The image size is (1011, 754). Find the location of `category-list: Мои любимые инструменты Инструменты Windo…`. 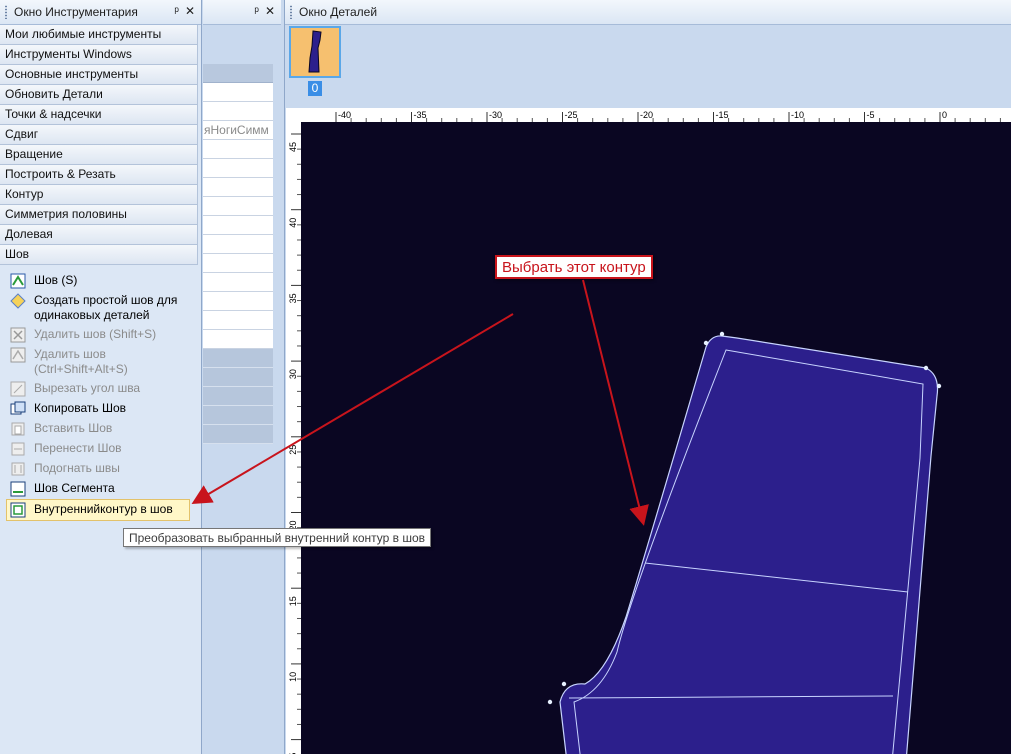

category-list: Мои любимые инструменты Инструменты Windo… is located at coordinates (100, 145).